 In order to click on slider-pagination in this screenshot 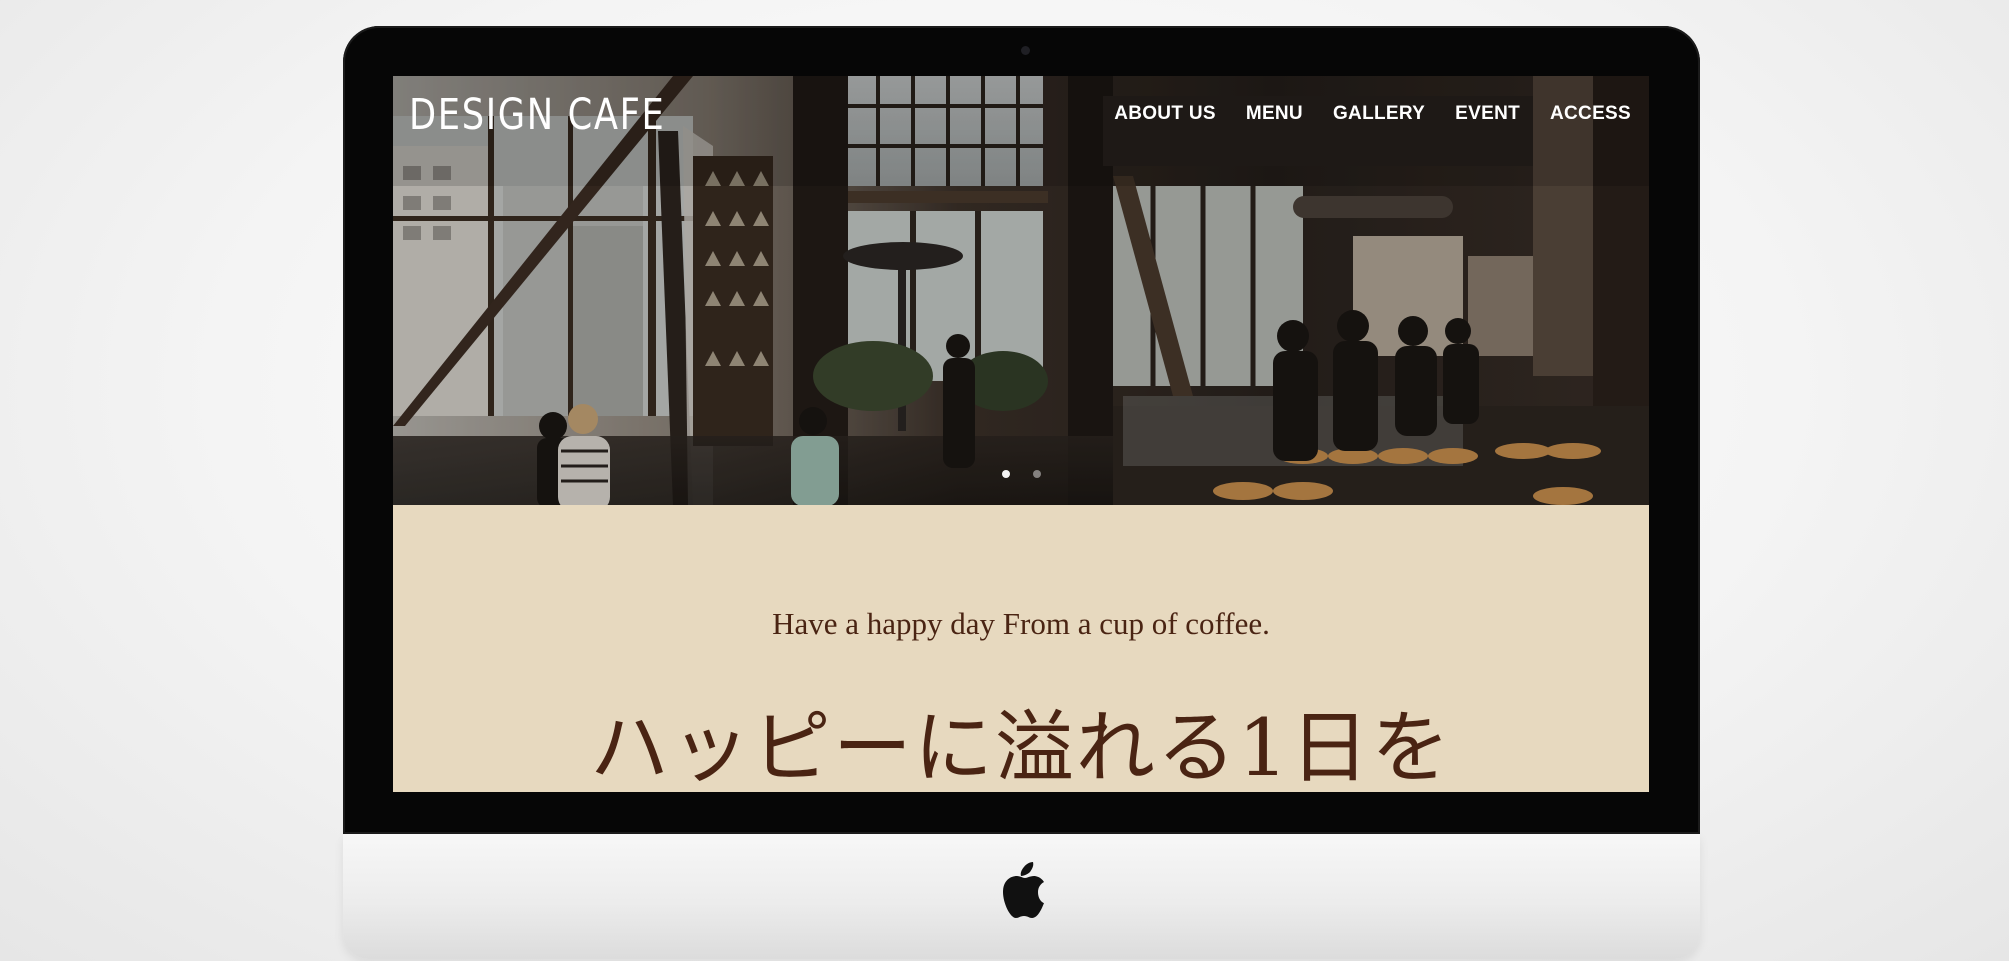, I will do `click(1021, 474)`.